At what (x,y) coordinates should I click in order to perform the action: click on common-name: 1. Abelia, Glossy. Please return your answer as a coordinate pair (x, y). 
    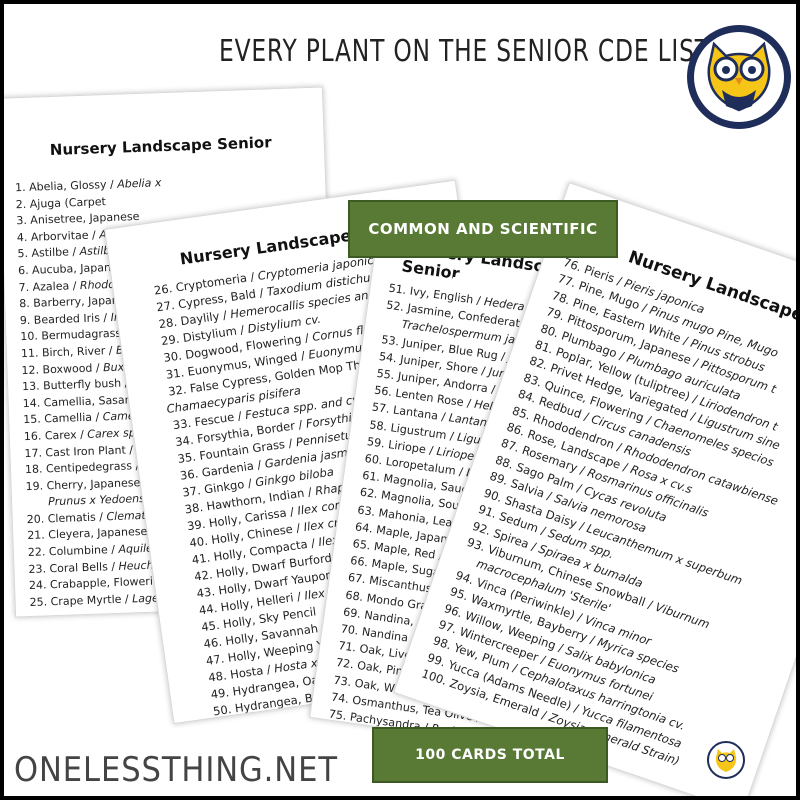
    Looking at the image, I should click on (60, 186).